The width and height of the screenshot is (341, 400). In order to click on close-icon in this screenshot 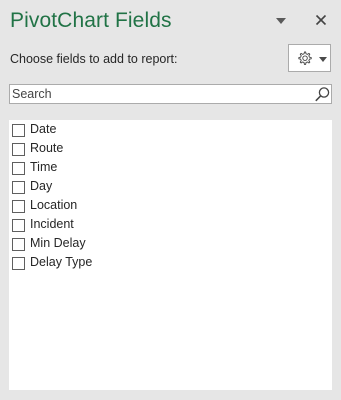, I will do `click(321, 20)`.